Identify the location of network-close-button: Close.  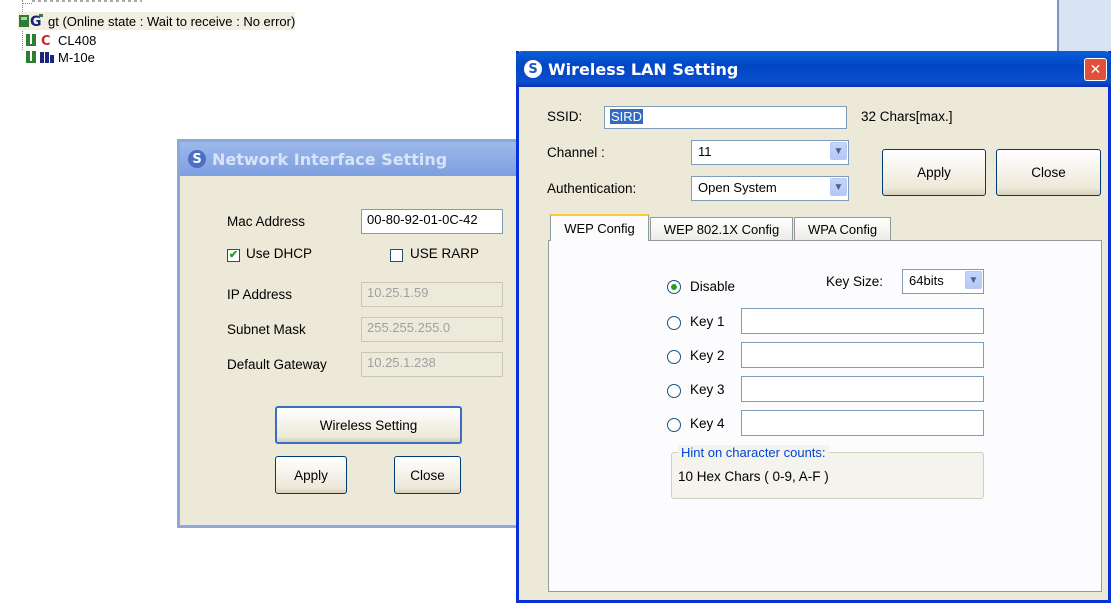
(427, 475).